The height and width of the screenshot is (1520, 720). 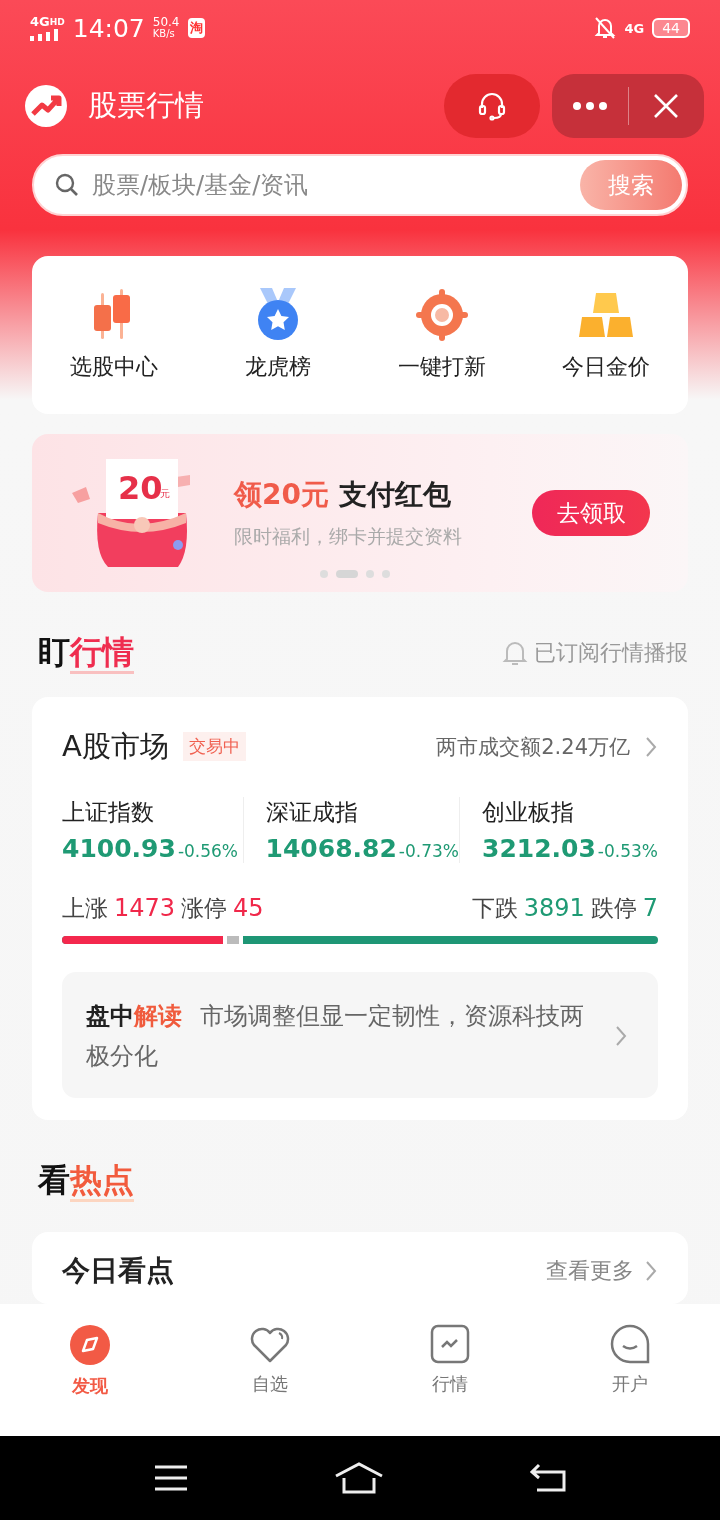 What do you see at coordinates (146, 105) in the screenshot?
I see `page-title: 股票行情` at bounding box center [146, 105].